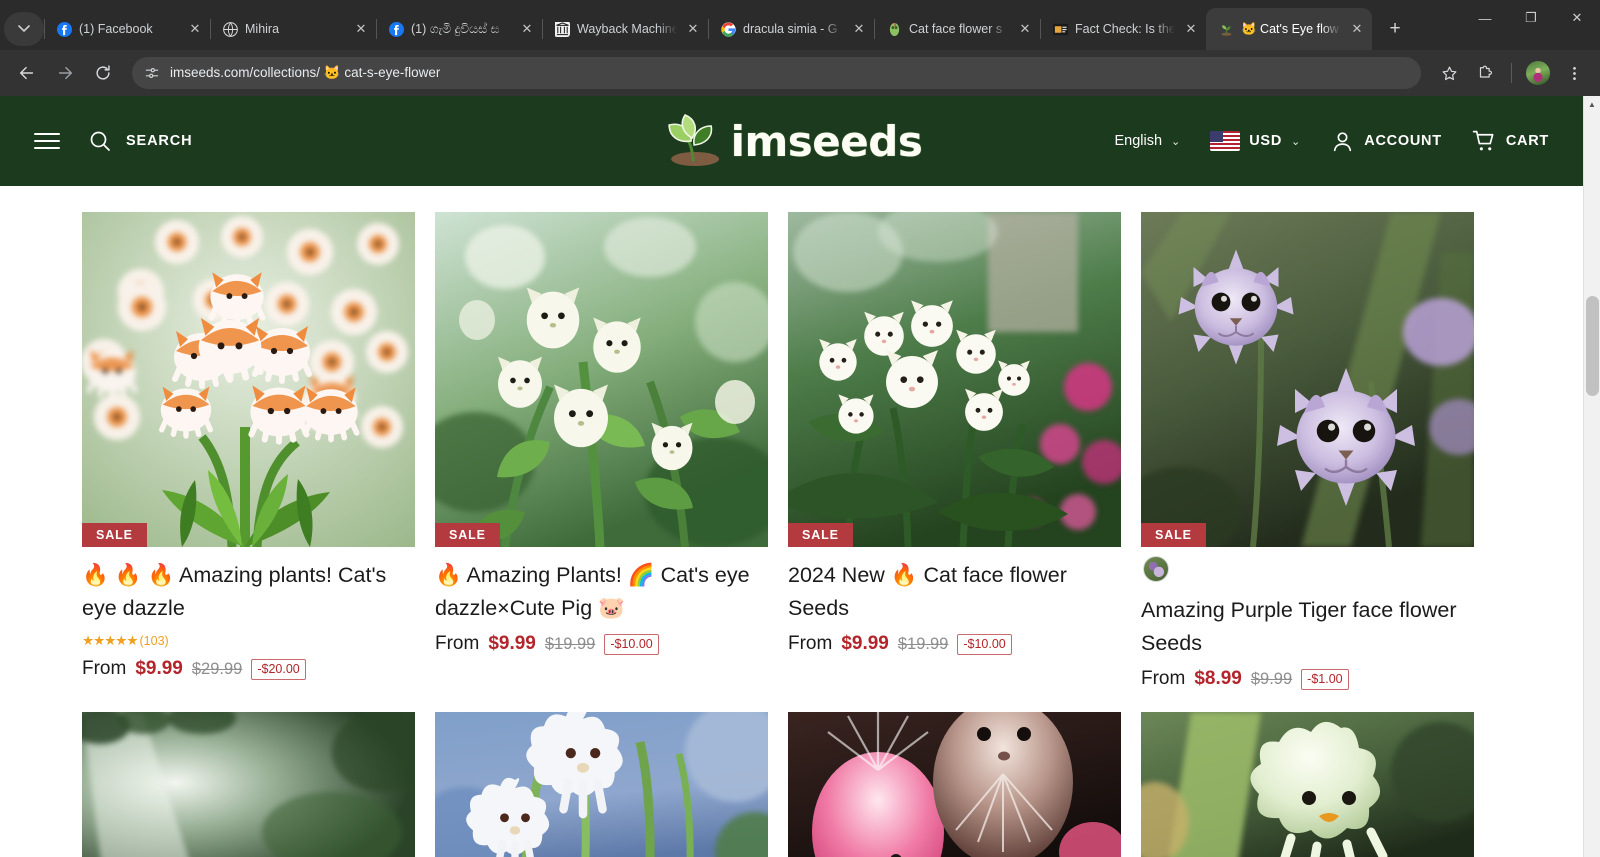  I want to click on purple-flower-swatch, so click(1156, 569).